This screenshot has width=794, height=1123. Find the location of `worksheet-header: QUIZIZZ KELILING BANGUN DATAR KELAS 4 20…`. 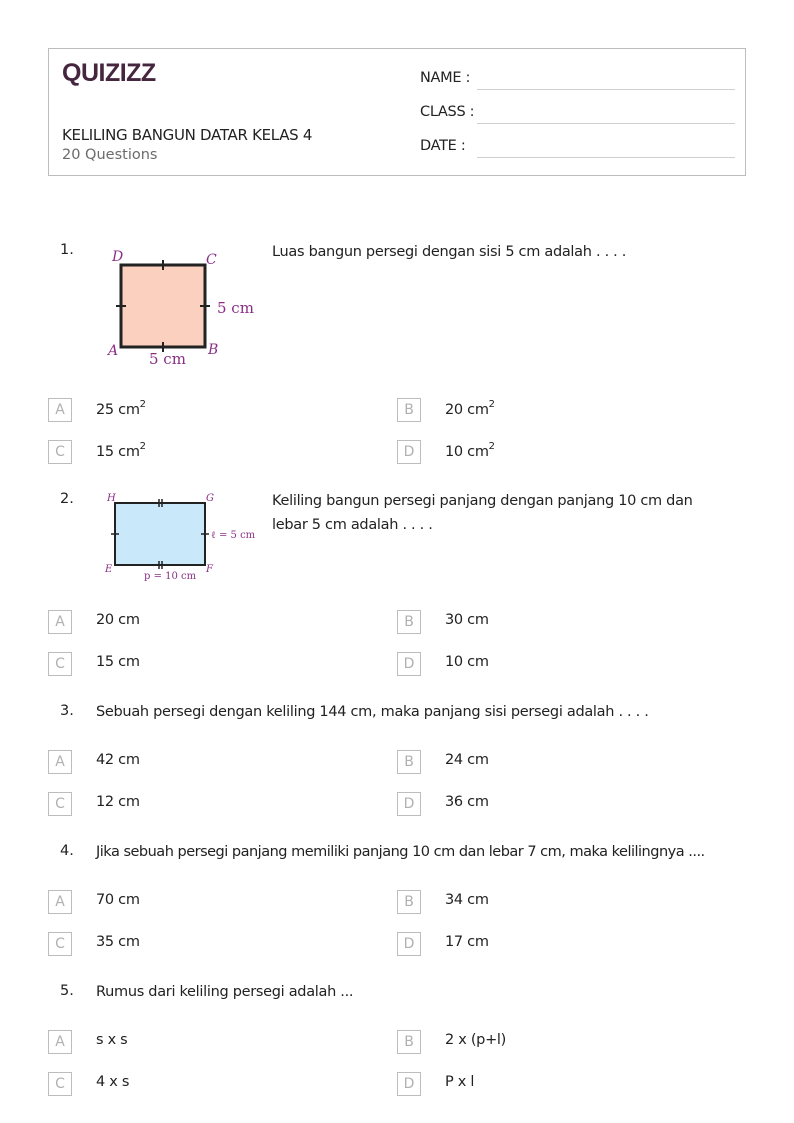

worksheet-header: QUIZIZZ KELILING BANGUN DATAR KELAS 4 20… is located at coordinates (397, 112).